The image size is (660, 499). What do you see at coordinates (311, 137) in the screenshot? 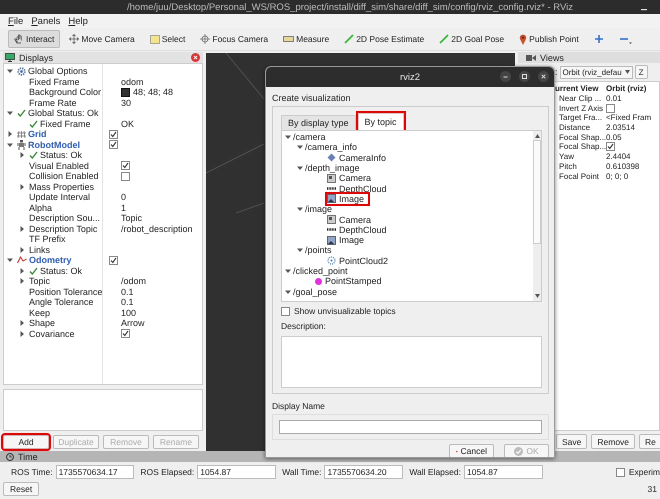
I see `tree-item: /camera` at bounding box center [311, 137].